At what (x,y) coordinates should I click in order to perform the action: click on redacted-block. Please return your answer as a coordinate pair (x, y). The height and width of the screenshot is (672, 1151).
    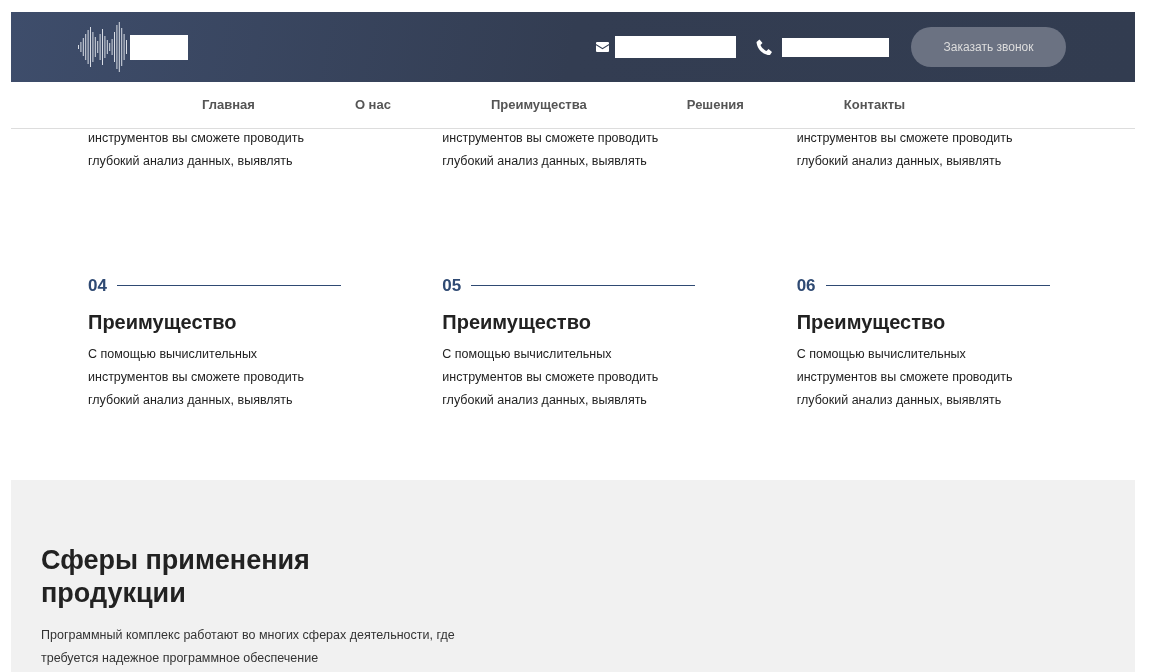
    Looking at the image, I should click on (159, 47).